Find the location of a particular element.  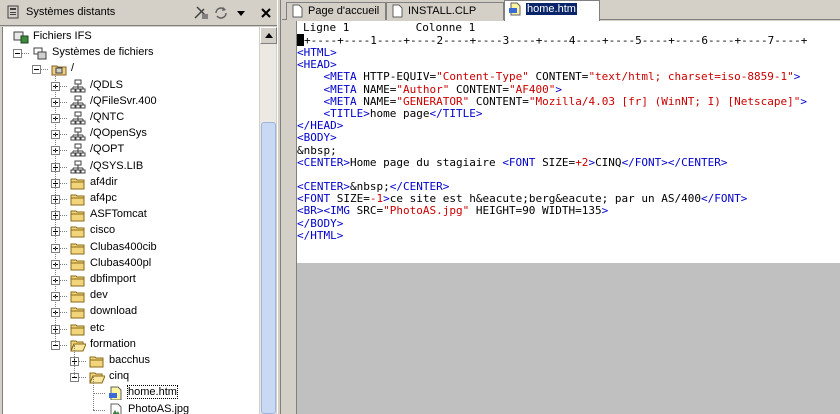

code-line: </BODY> is located at coordinates (568, 223).